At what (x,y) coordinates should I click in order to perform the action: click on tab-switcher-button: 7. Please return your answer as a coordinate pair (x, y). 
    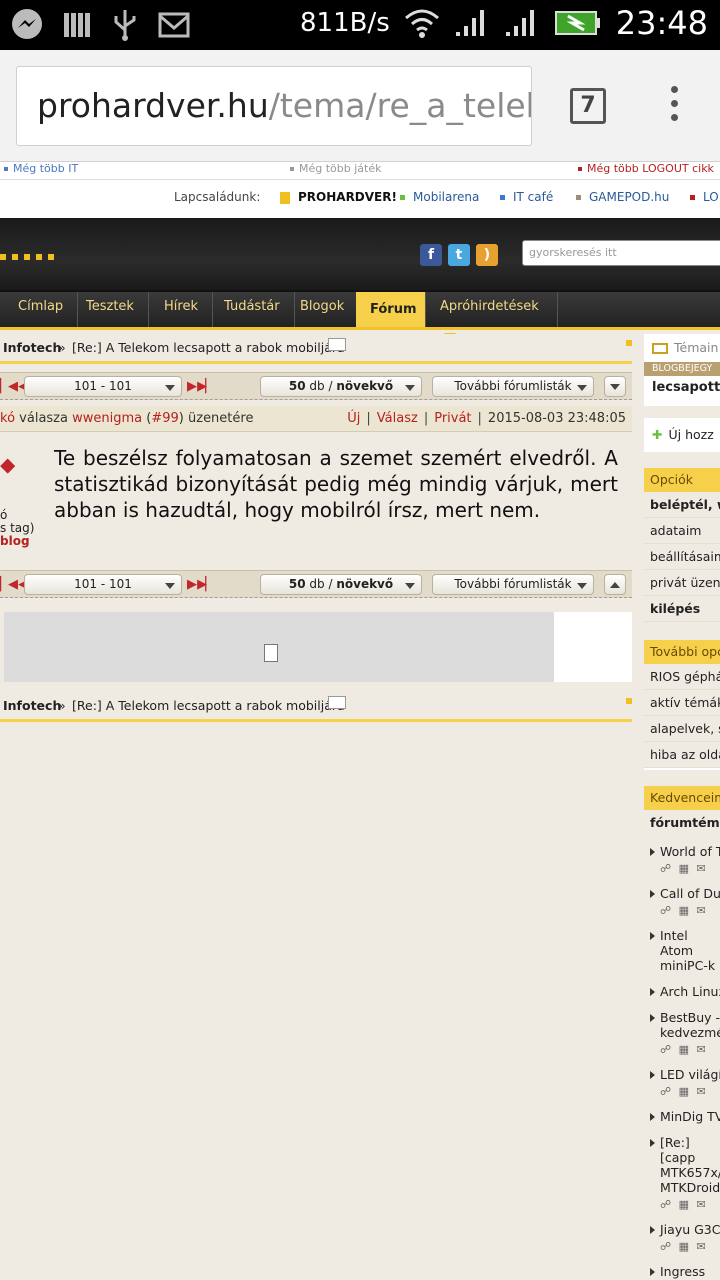
    Looking at the image, I should click on (588, 106).